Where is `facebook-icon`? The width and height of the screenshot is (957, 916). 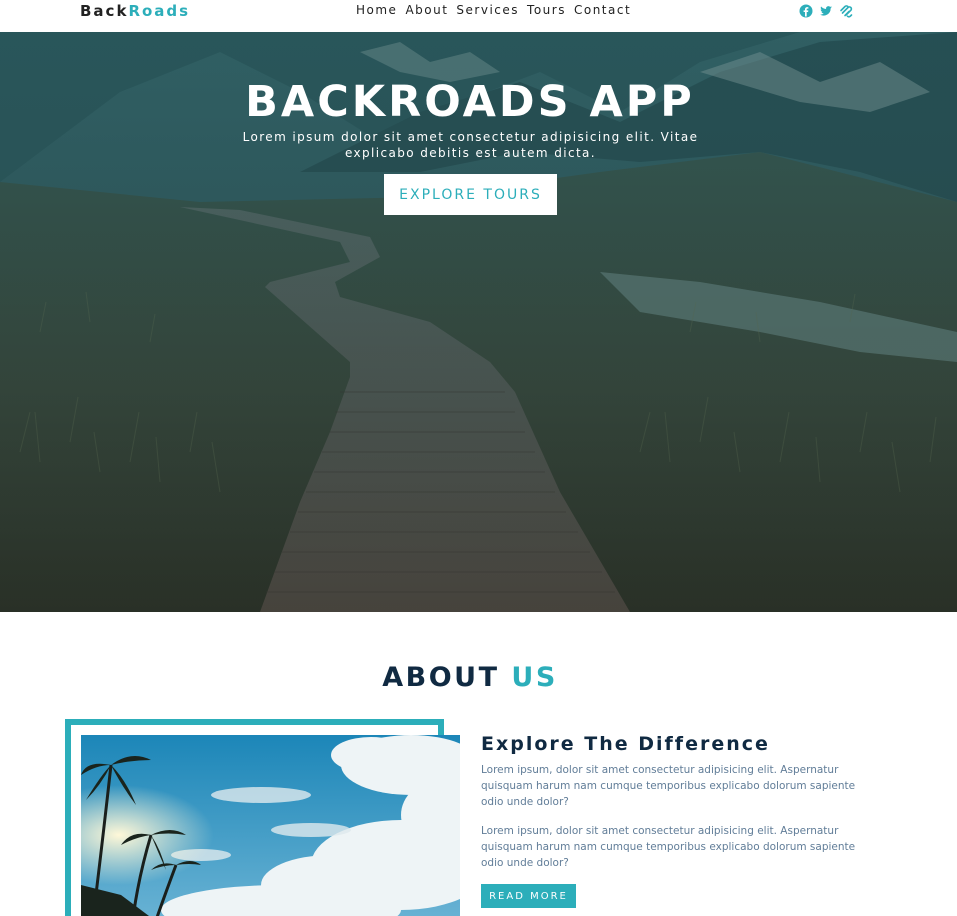
facebook-icon is located at coordinates (806, 10).